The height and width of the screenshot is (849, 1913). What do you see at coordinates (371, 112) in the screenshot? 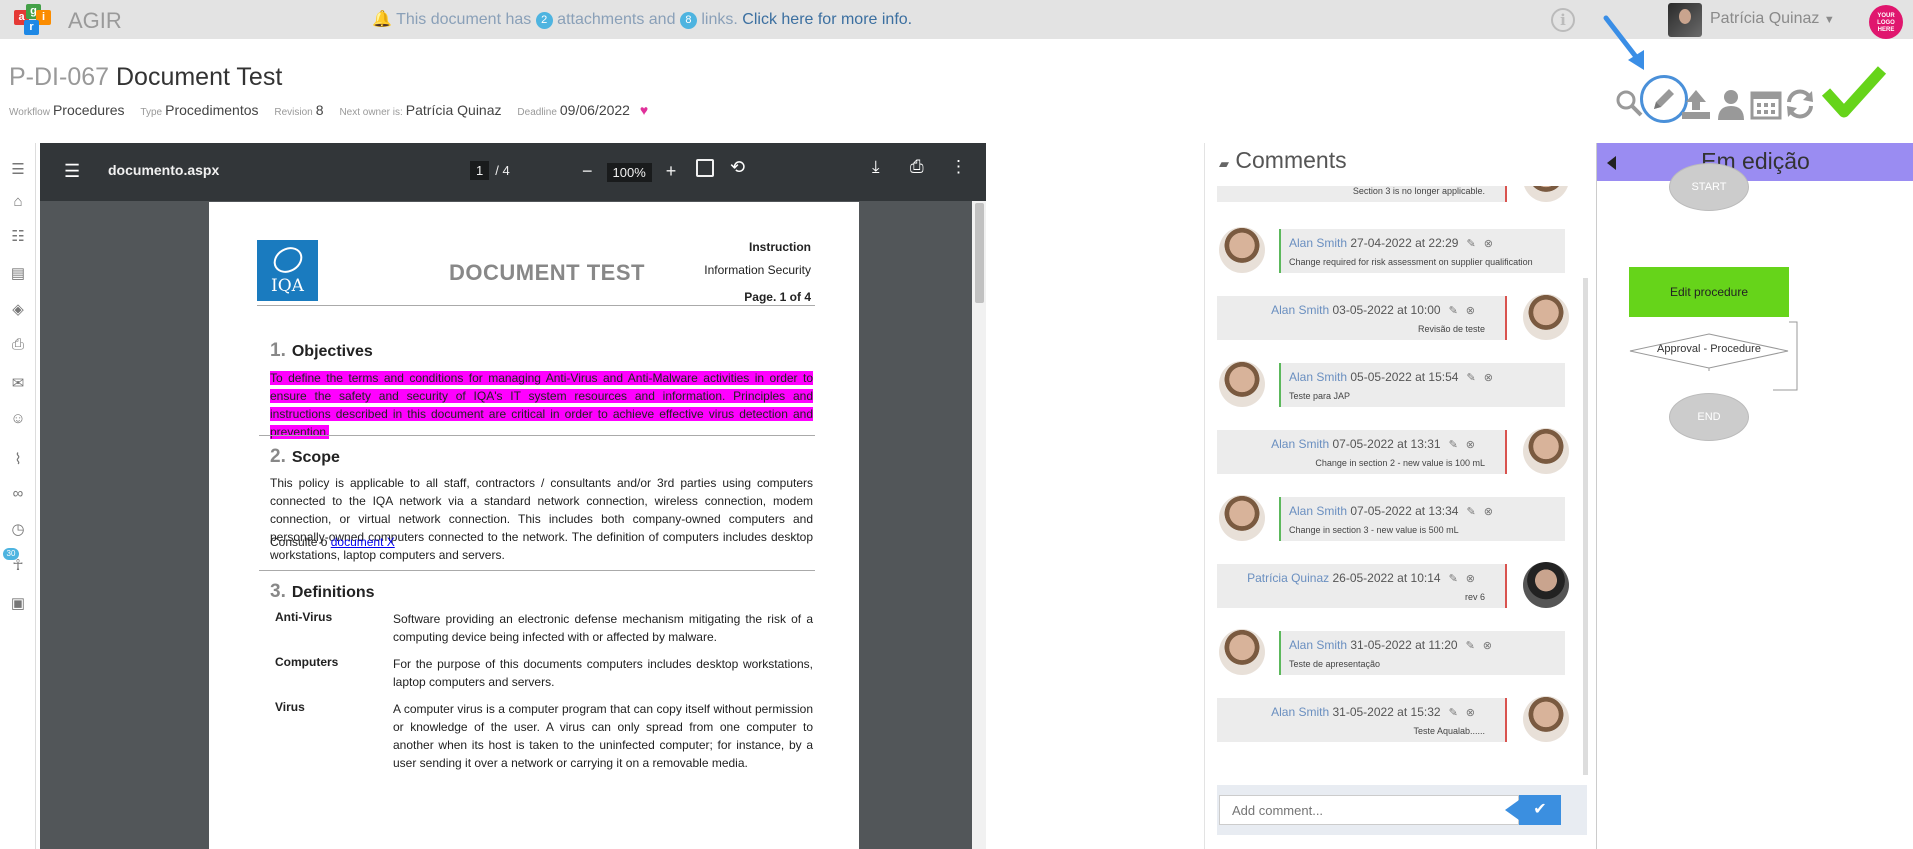
I see `owner-label: Next owner is:` at bounding box center [371, 112].